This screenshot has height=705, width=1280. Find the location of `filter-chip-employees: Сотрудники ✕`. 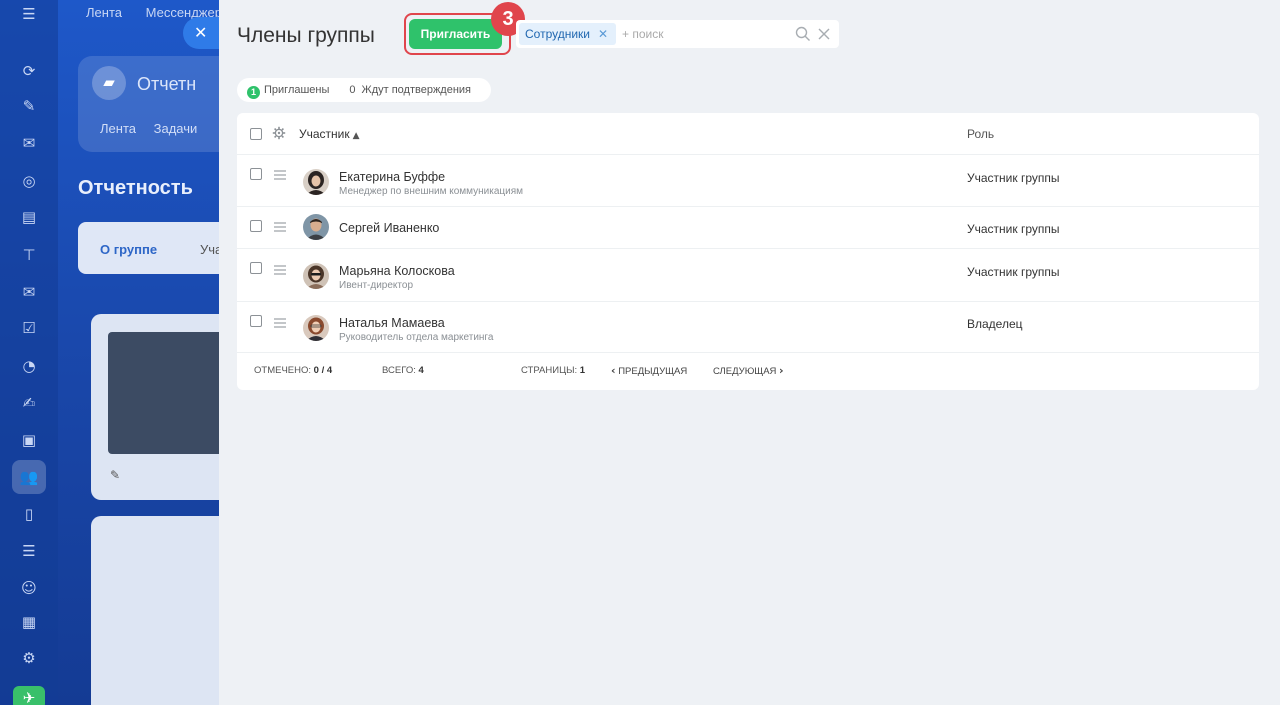

filter-chip-employees: Сотрудники ✕ is located at coordinates (568, 34).